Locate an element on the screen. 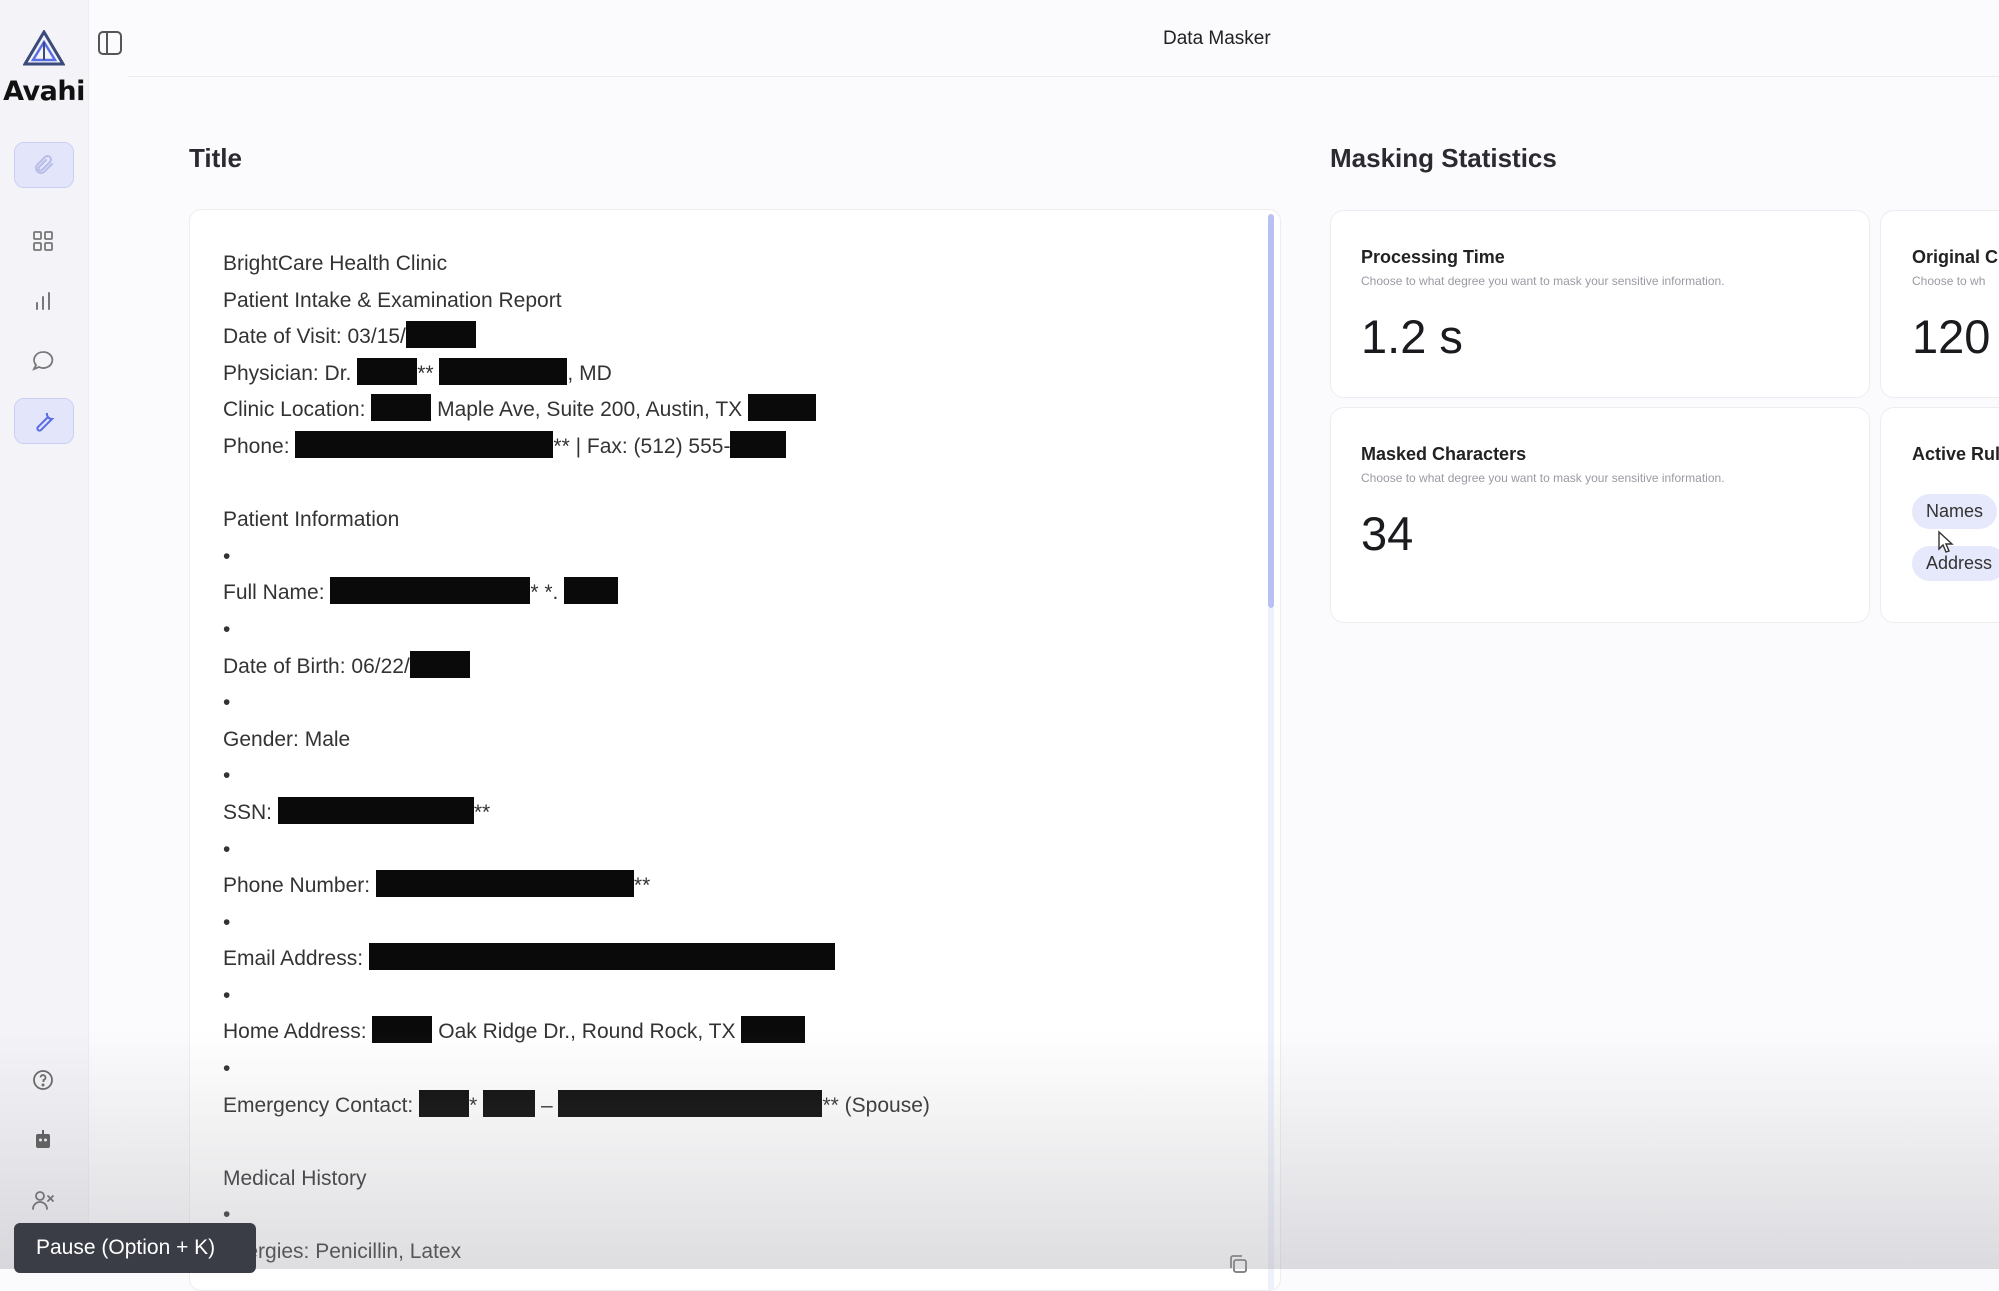  home-address-street: Oak Ridge Dr., Round Rock, TX is located at coordinates (587, 1032).